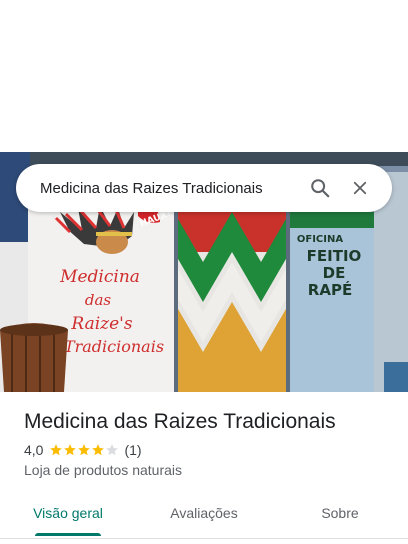 This screenshot has height=544, width=408. What do you see at coordinates (34, 450) in the screenshot?
I see `rating-value: 4,0` at bounding box center [34, 450].